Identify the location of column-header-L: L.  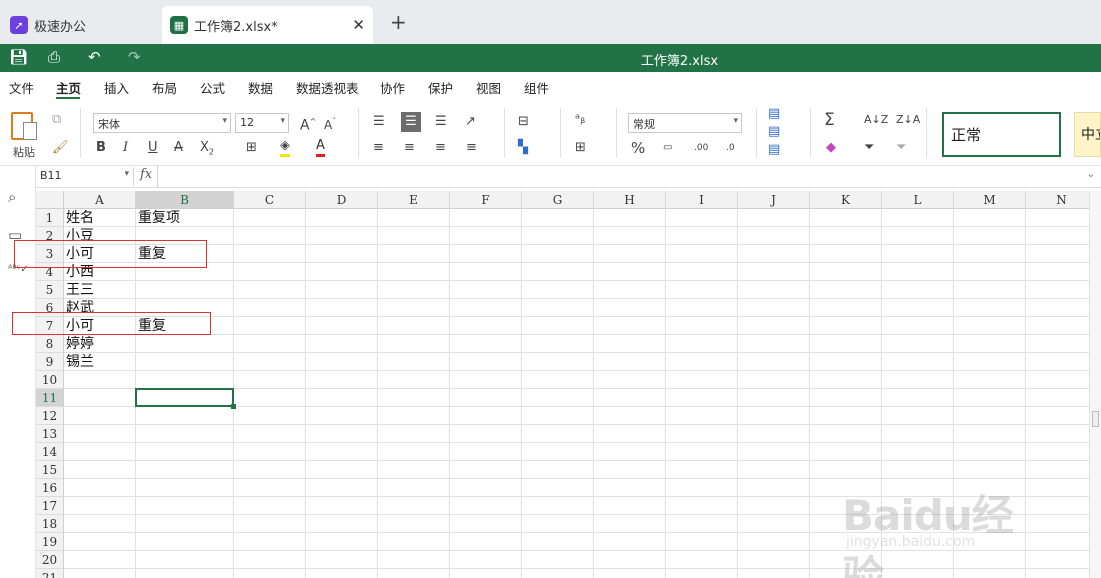
(918, 200).